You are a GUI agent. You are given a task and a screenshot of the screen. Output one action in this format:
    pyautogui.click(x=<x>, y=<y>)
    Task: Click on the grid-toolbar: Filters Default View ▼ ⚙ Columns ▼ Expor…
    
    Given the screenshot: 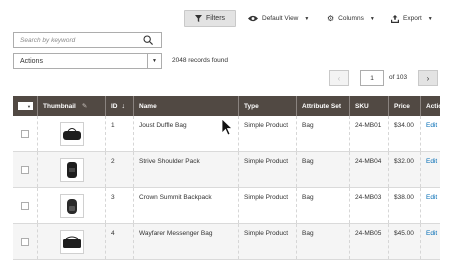 What is the action you would take?
    pyautogui.click(x=227, y=19)
    